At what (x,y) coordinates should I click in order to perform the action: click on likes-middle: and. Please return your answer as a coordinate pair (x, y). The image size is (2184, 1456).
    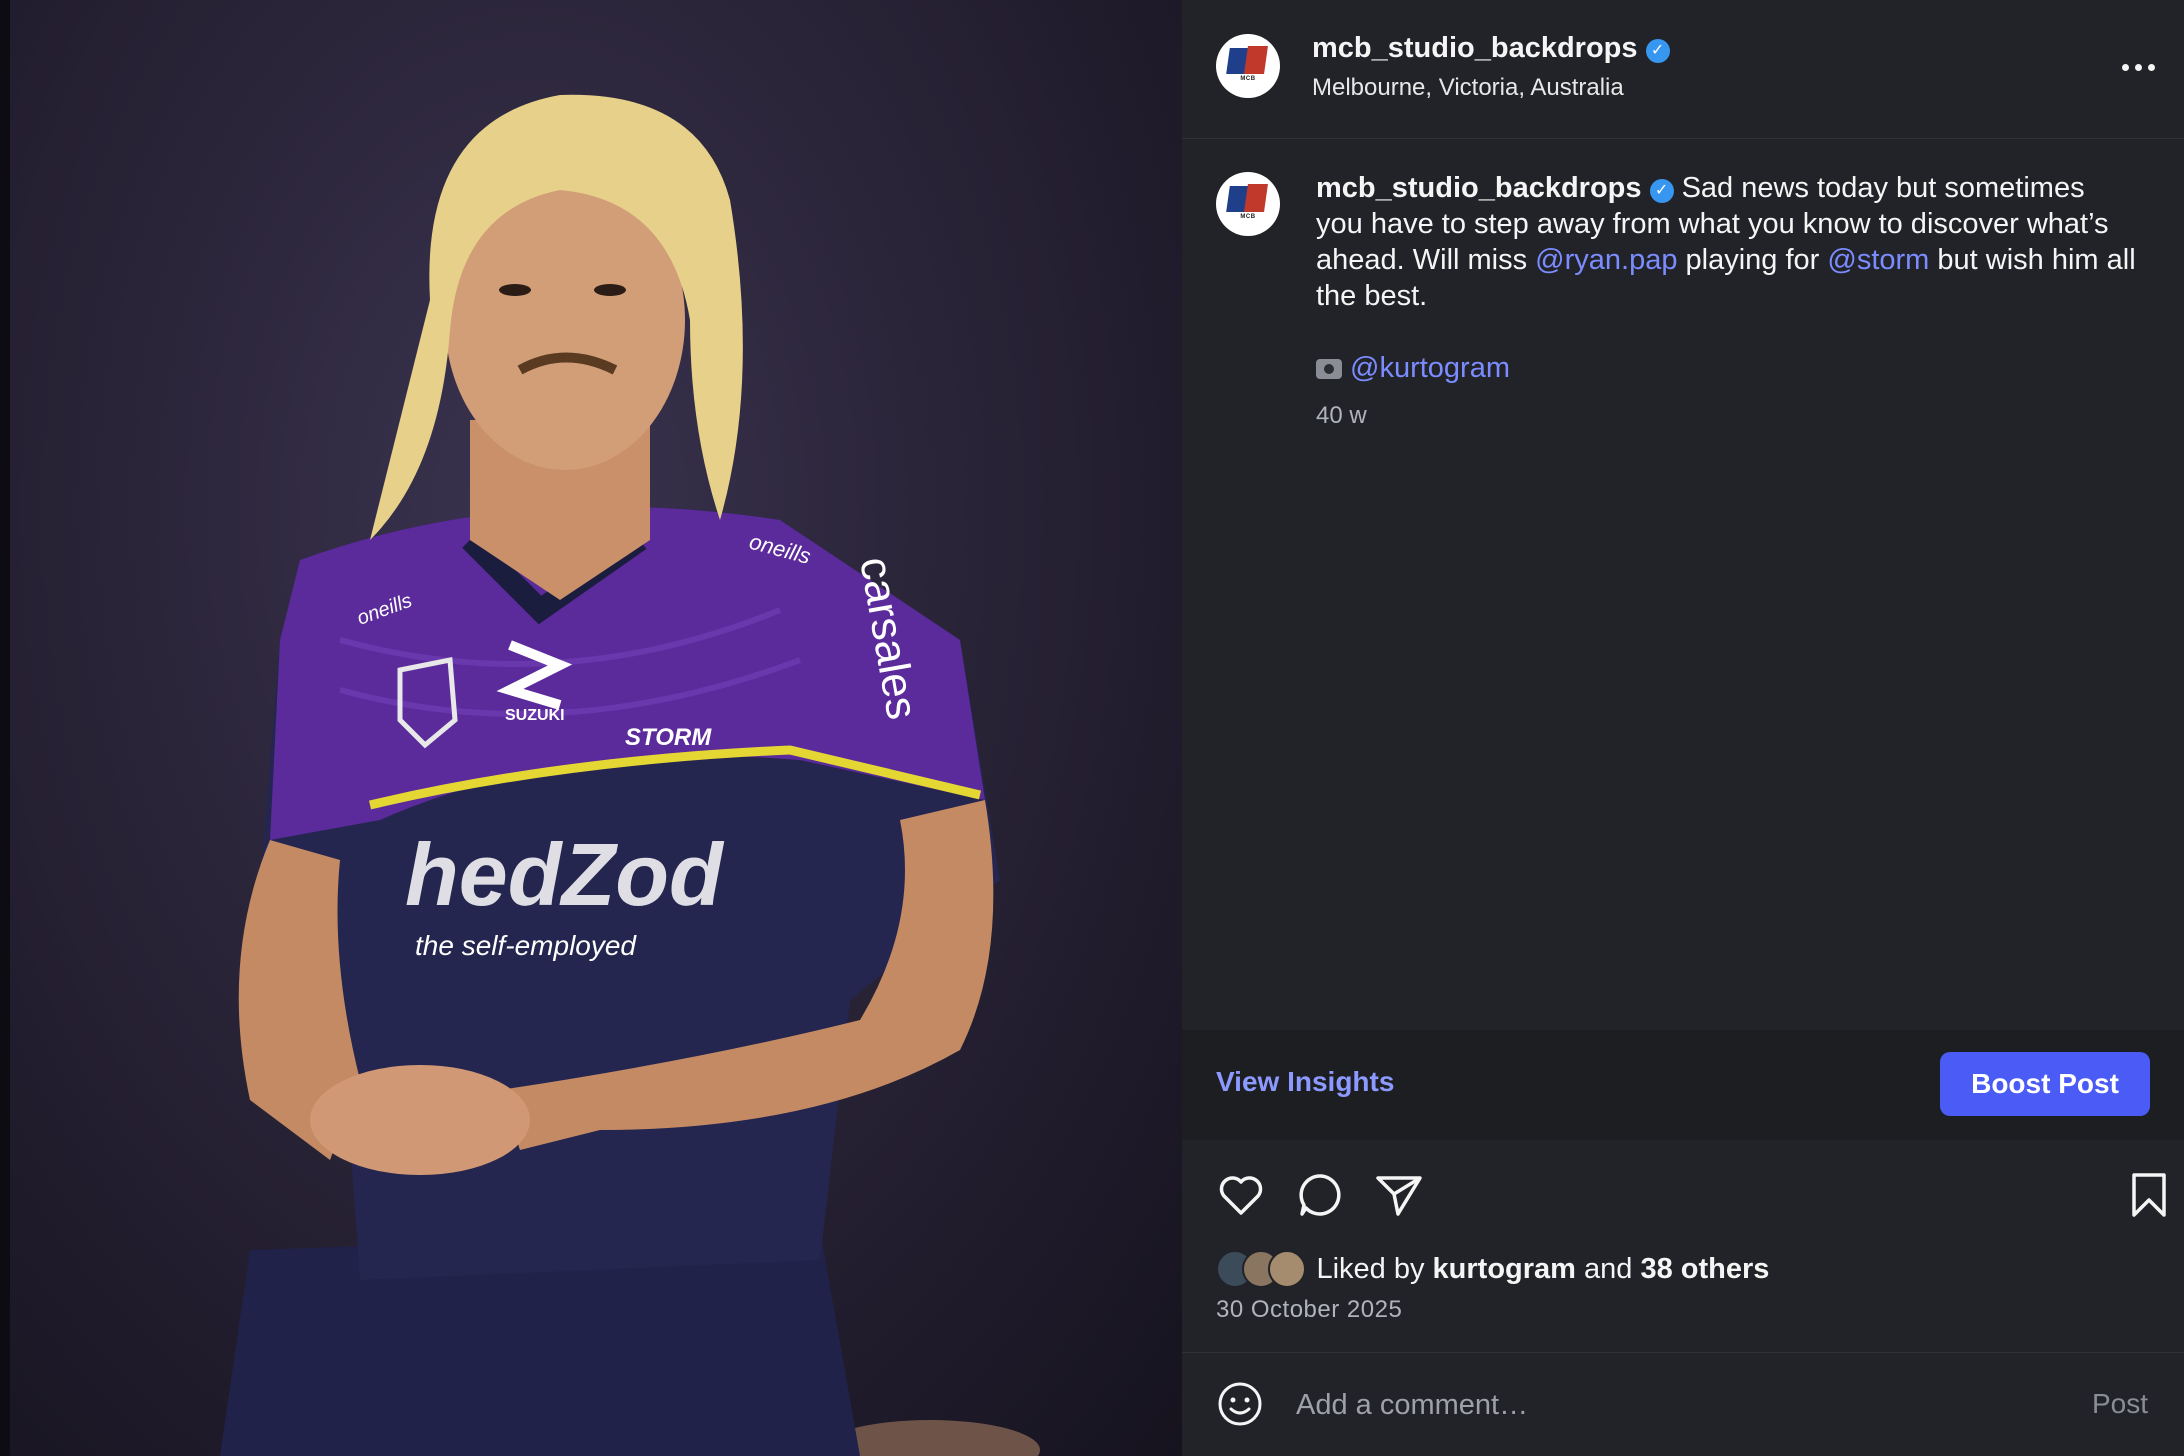
    Looking at the image, I should click on (1608, 1268).